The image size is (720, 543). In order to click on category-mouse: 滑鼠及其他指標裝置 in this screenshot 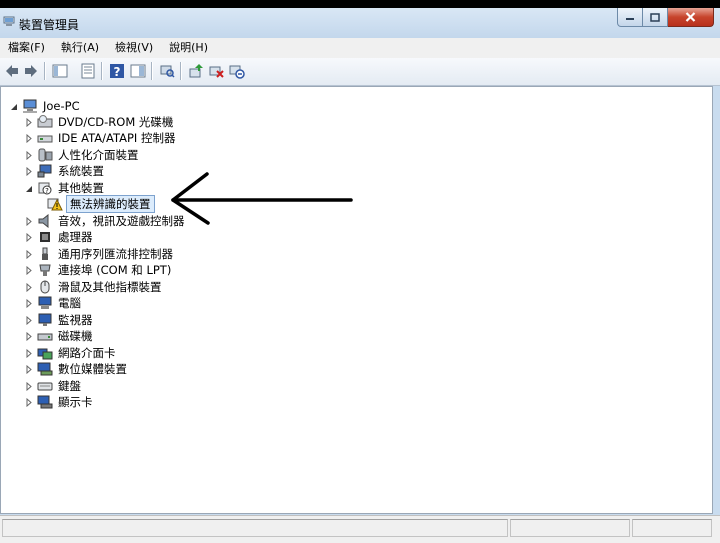, I will do `click(94, 287)`.